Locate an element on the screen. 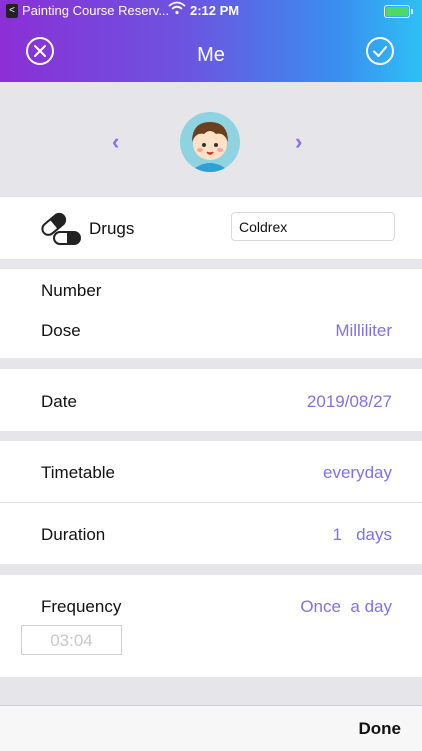 This screenshot has height=751, width=422. wifi-icon is located at coordinates (177, 9).